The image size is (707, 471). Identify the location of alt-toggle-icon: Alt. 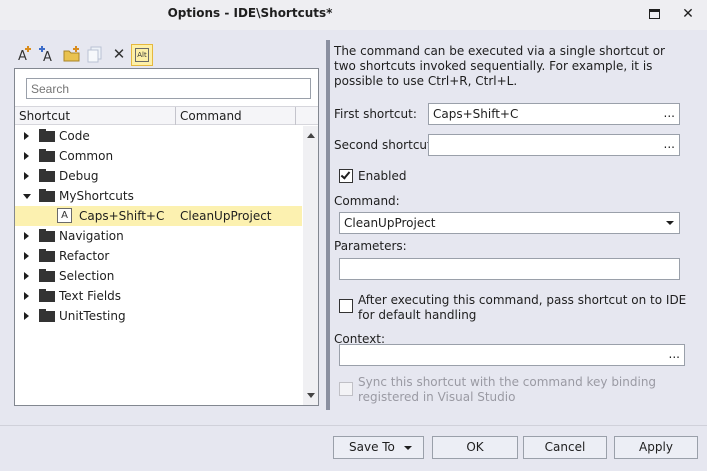
(142, 55).